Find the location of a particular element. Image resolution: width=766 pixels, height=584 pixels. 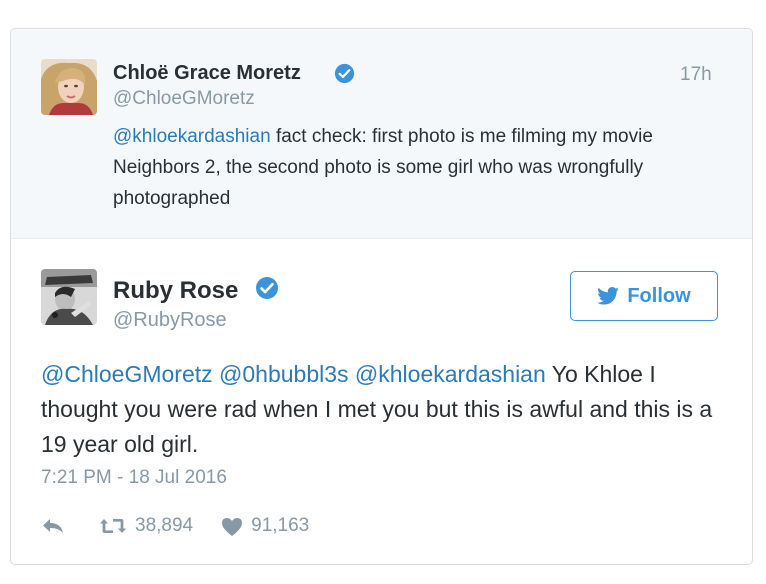

like-button: 91,163 is located at coordinates (265, 526).